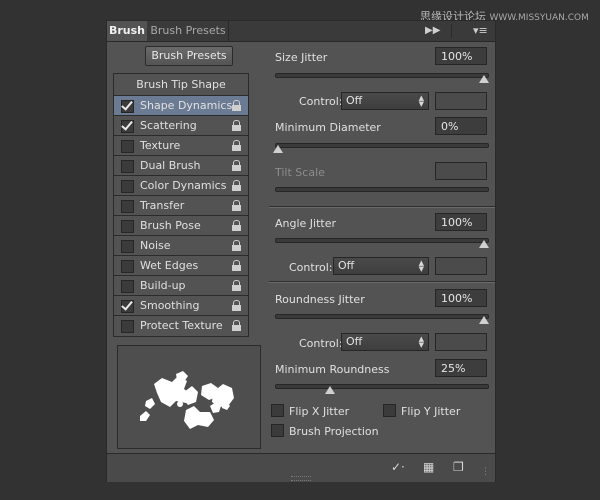 Image resolution: width=600 pixels, height=500 pixels. I want to click on brush-option-item: Build-up, so click(181, 286).